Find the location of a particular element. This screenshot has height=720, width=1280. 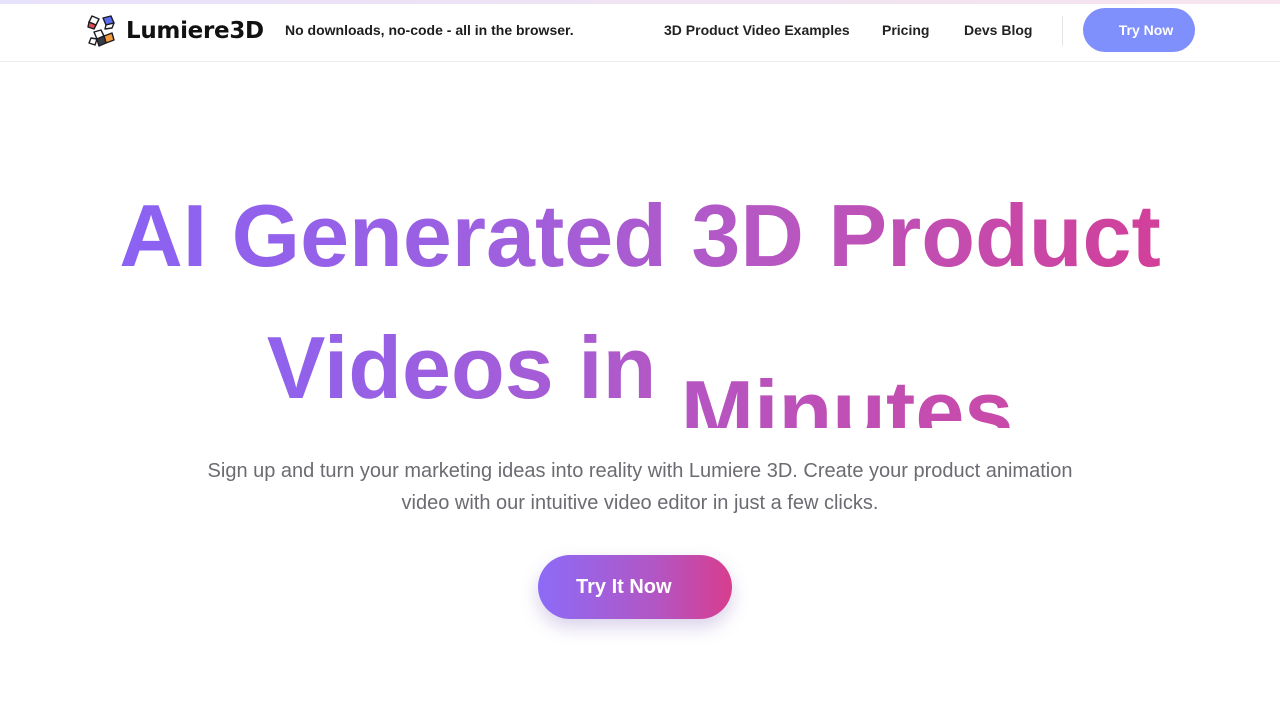

hero-title-line-1-text: AI Generated 3D Product is located at coordinates (640, 235).